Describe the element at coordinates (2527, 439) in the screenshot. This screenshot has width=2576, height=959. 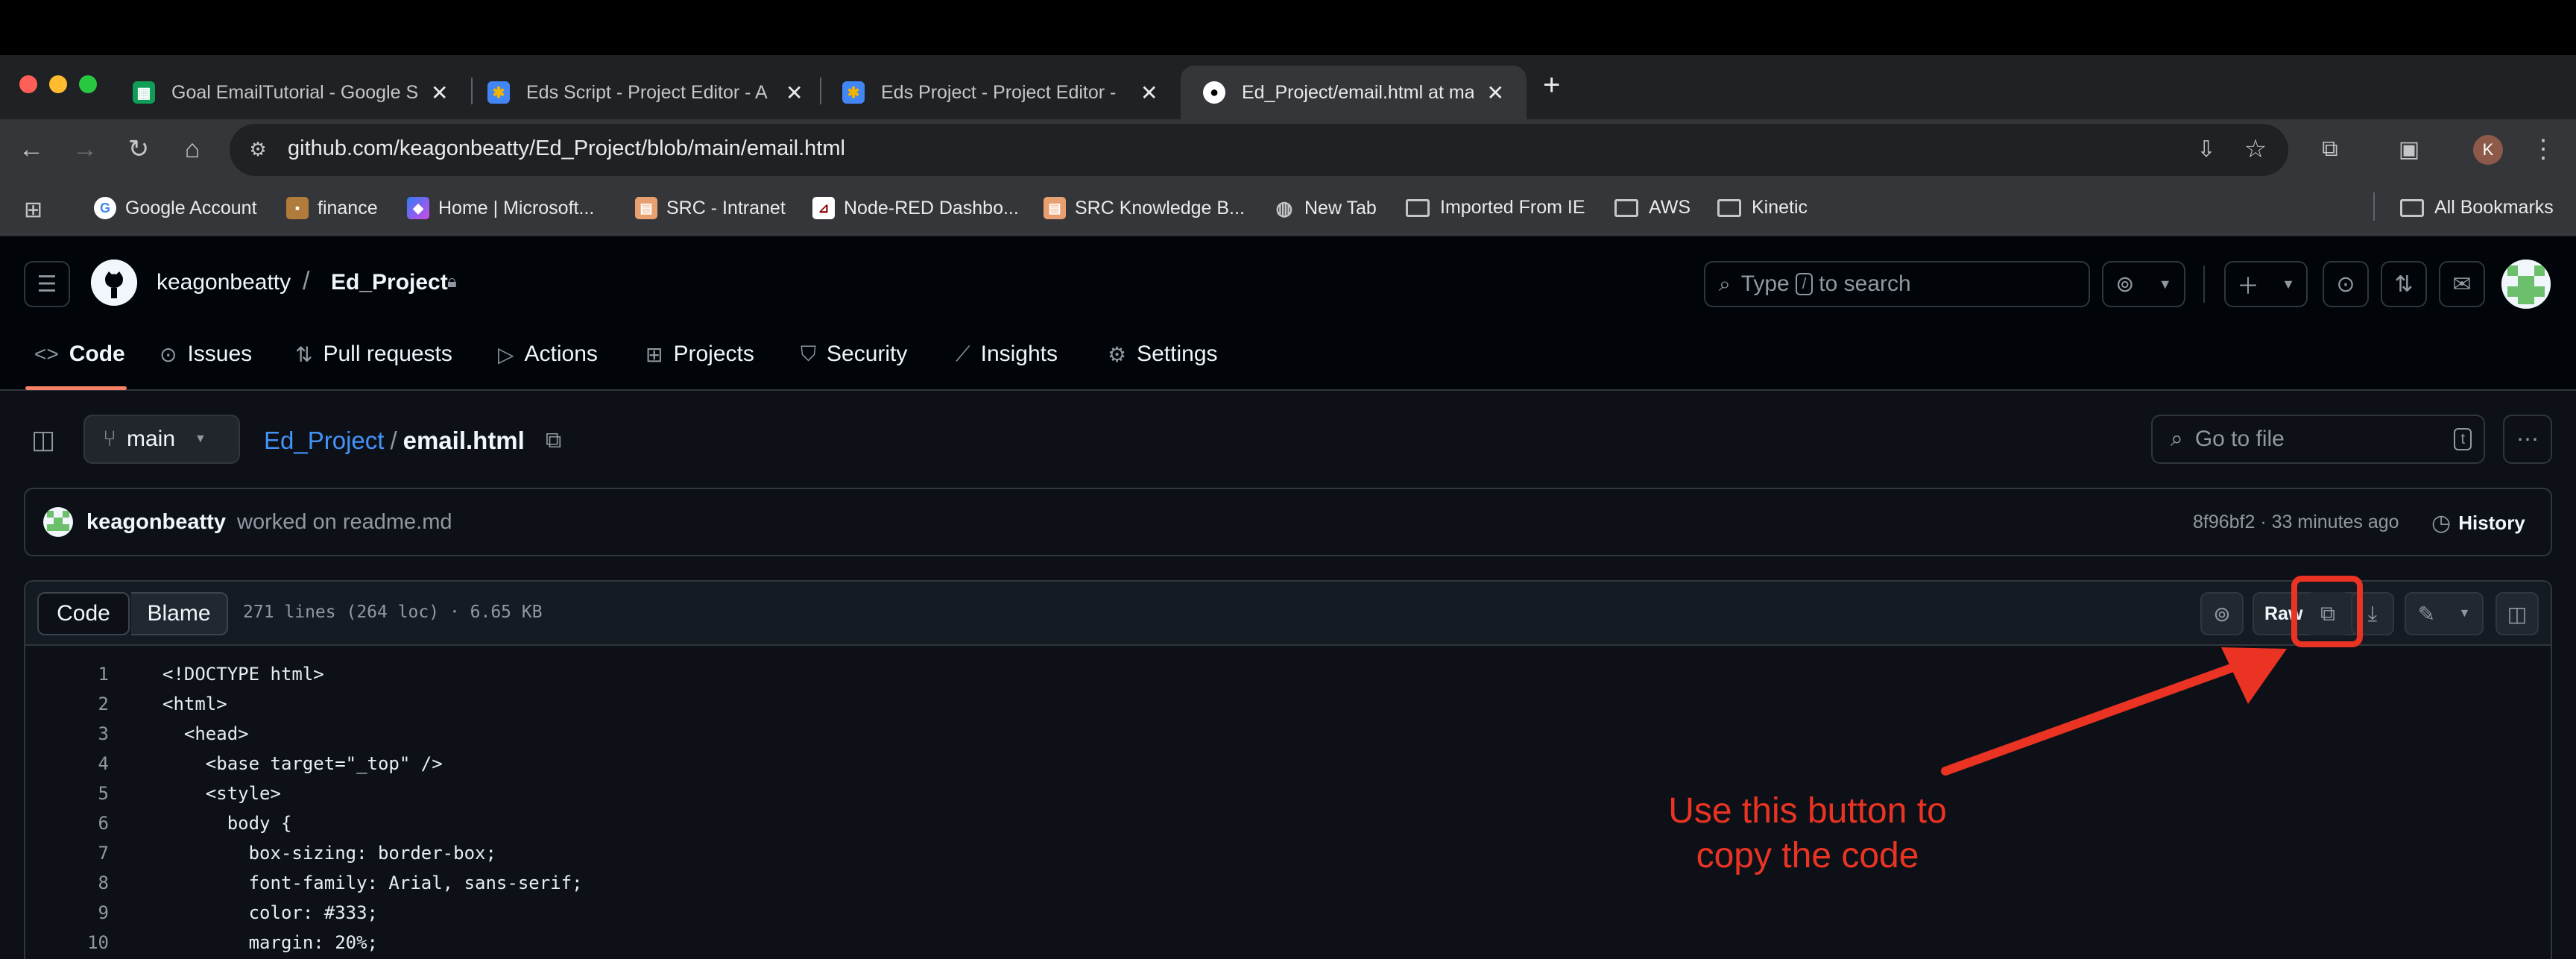
I see `more-options-icon: ⋯` at that location.